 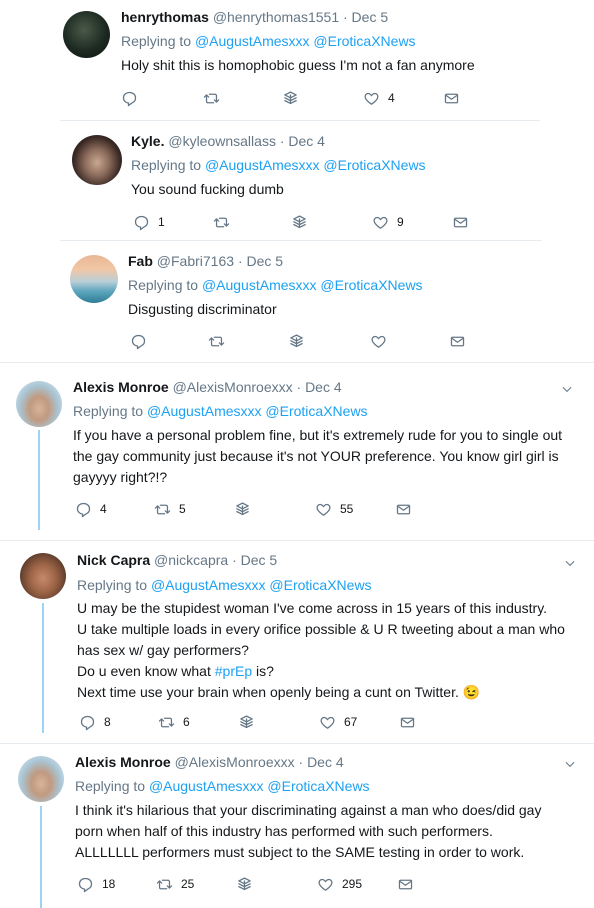 I want to click on author-name: henrythomas, so click(x=165, y=17).